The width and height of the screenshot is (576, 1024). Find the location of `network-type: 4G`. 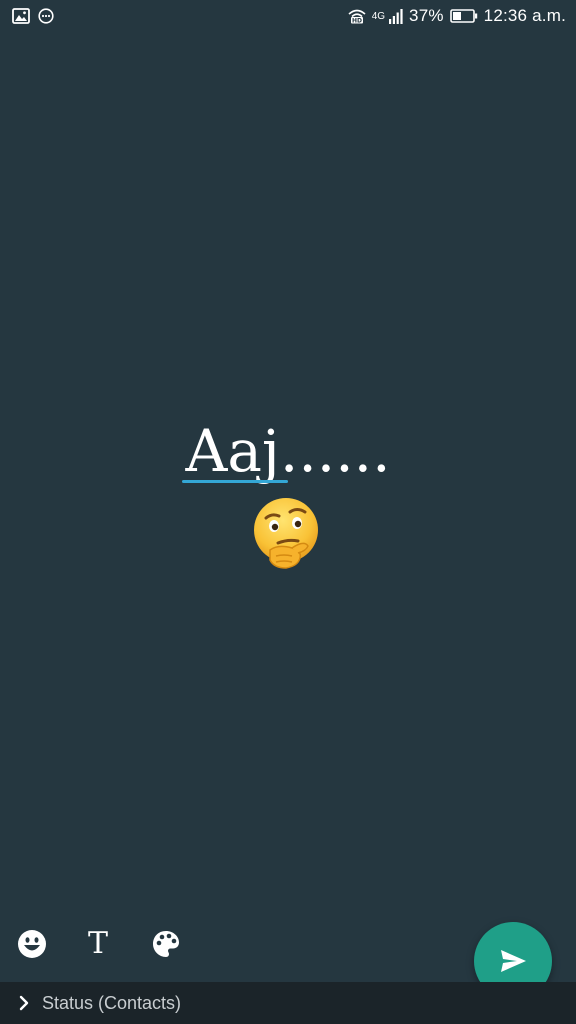

network-type: 4G is located at coordinates (378, 16).